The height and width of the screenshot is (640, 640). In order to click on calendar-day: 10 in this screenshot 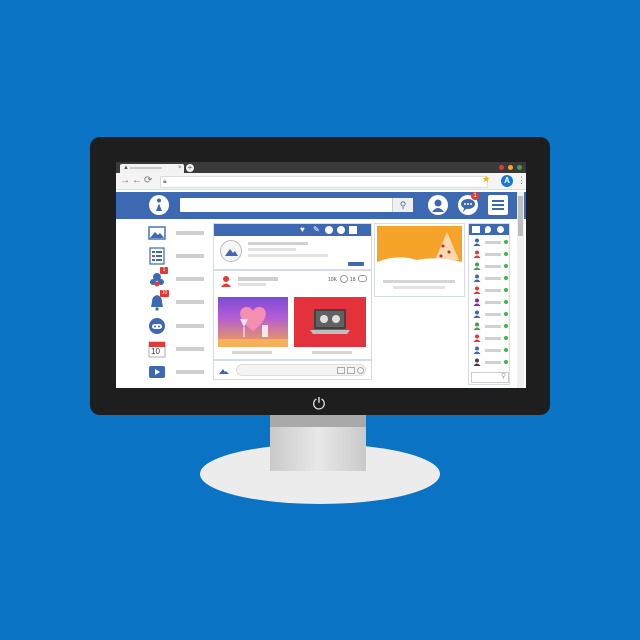, I will do `click(155, 351)`.